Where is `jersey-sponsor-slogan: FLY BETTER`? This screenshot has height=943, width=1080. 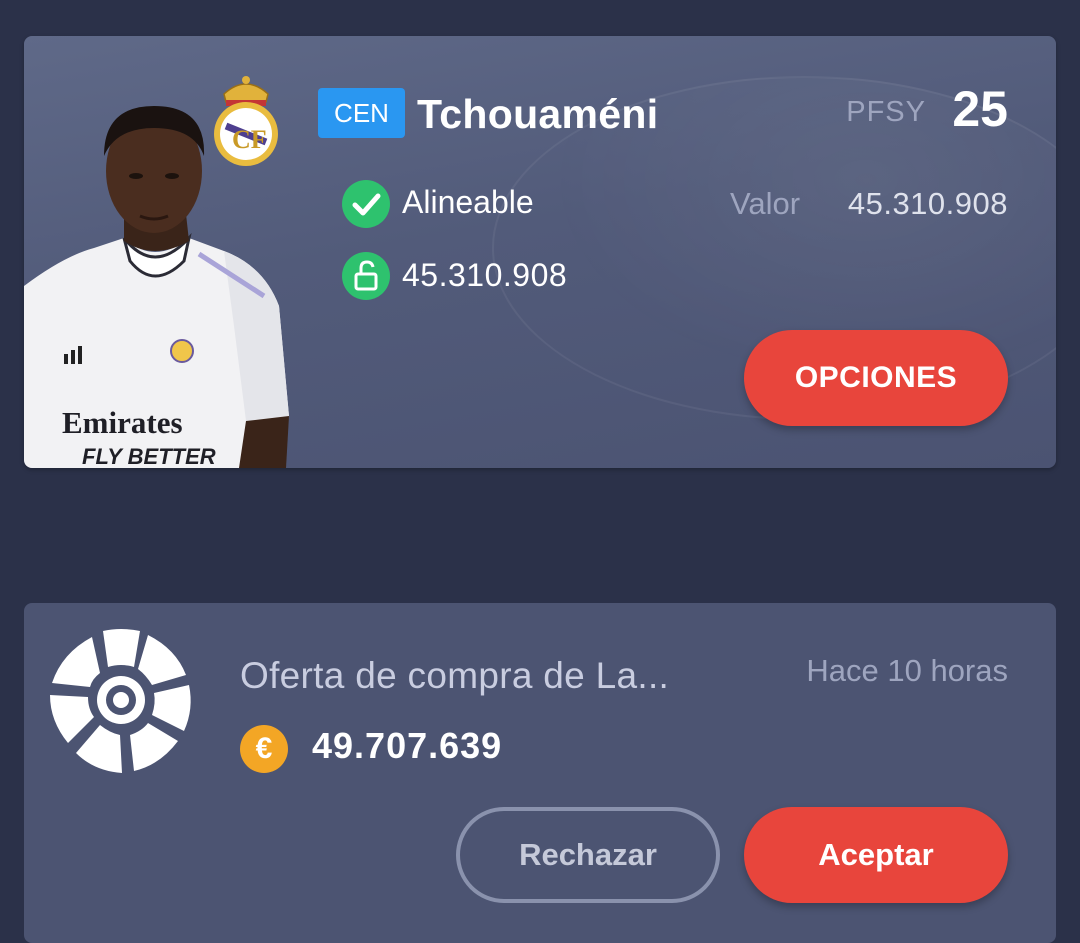
jersey-sponsor-slogan: FLY BETTER is located at coordinates (149, 456).